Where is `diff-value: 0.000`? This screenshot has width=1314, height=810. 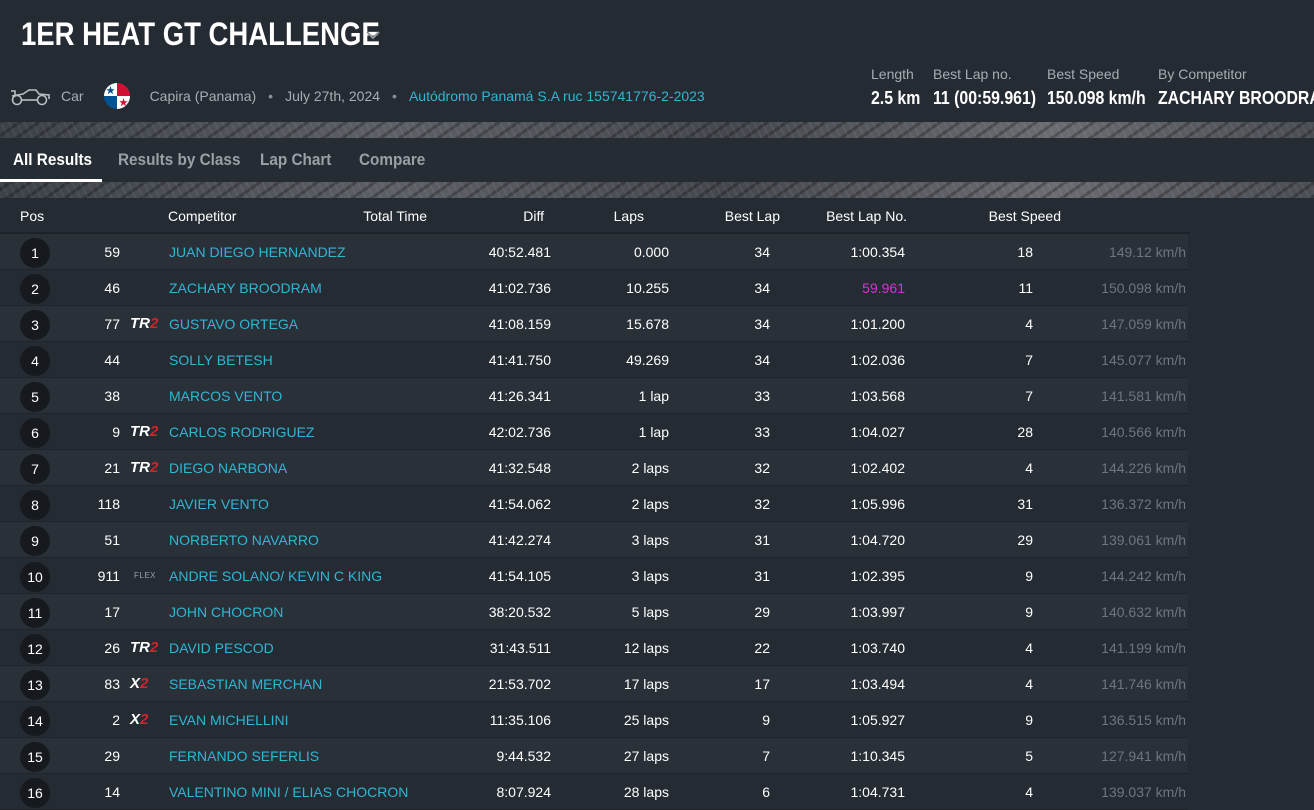
diff-value: 0.000 is located at coordinates (651, 252).